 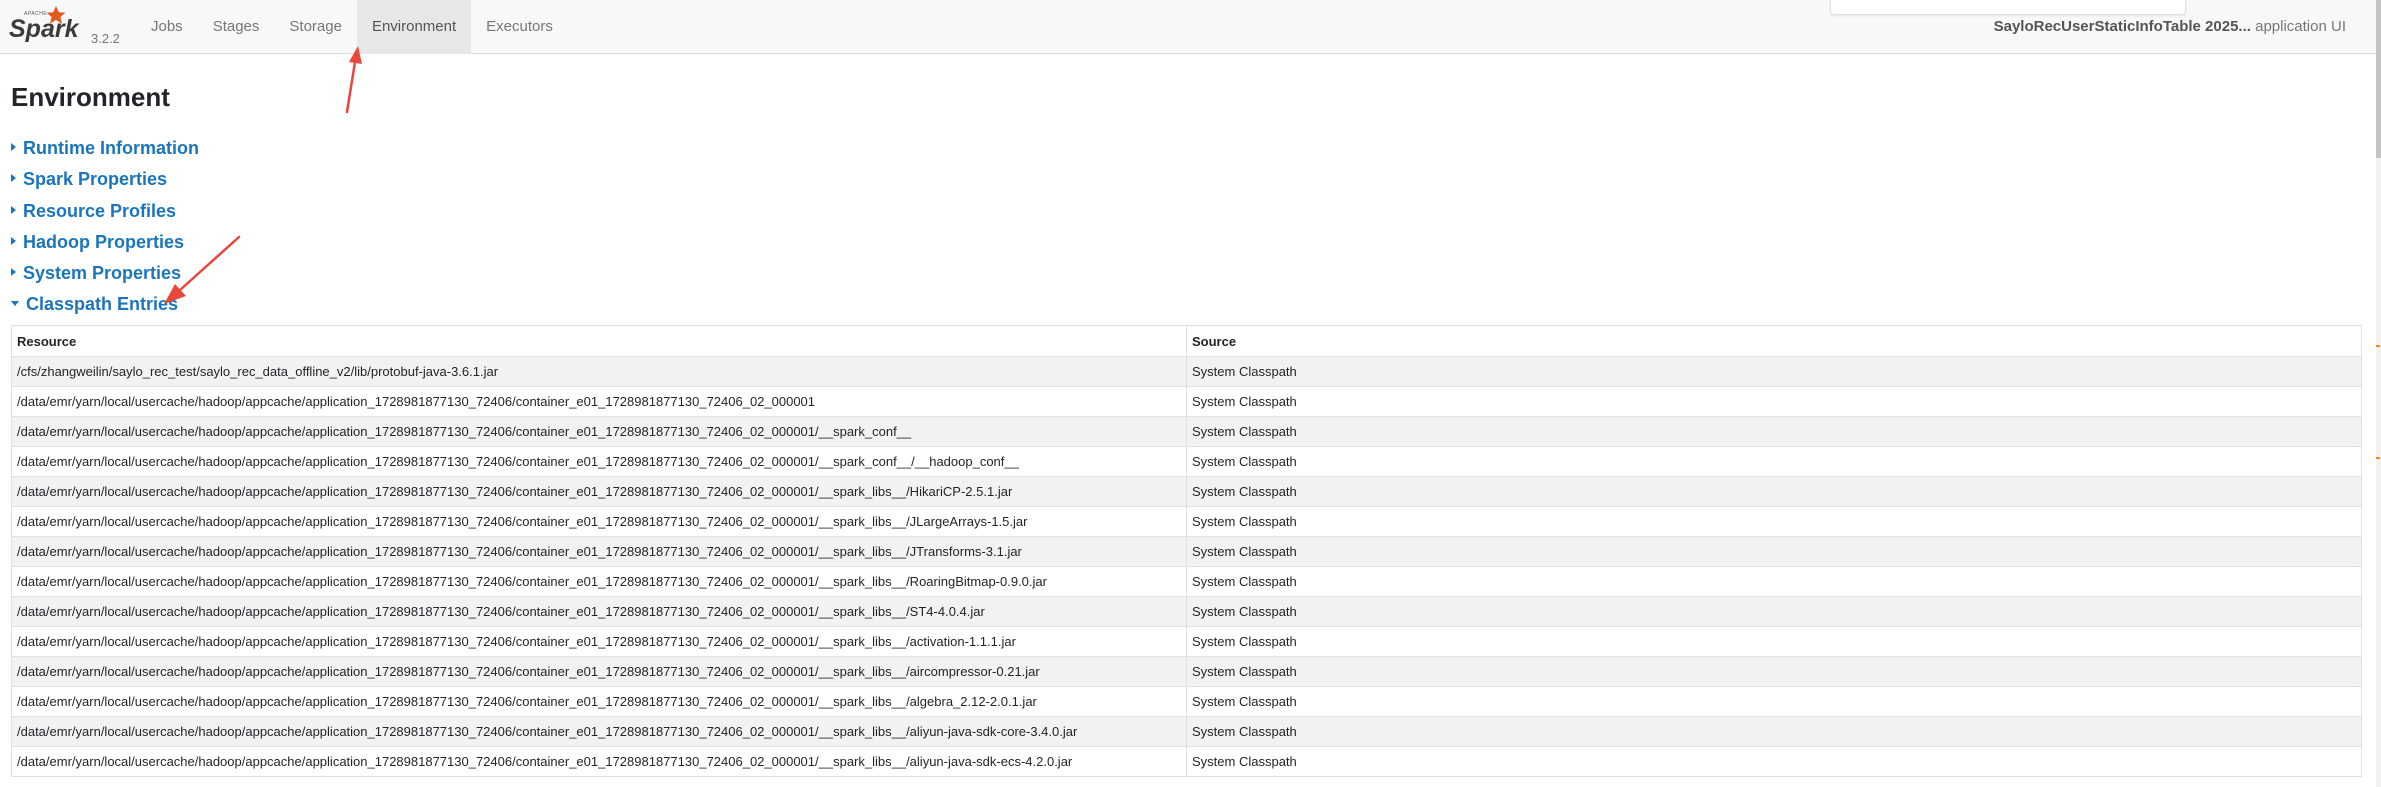 I want to click on section-label: Spark Properties, so click(x=95, y=179).